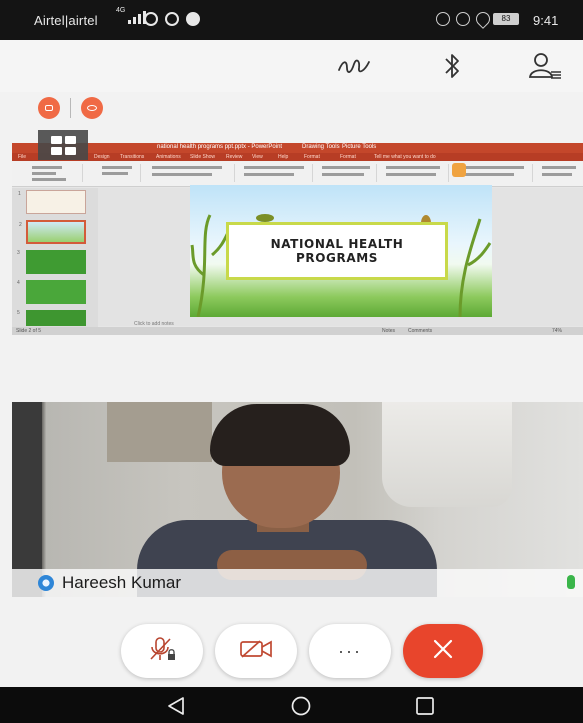  Describe the element at coordinates (463, 19) in the screenshot. I see `alarm-icon` at that location.